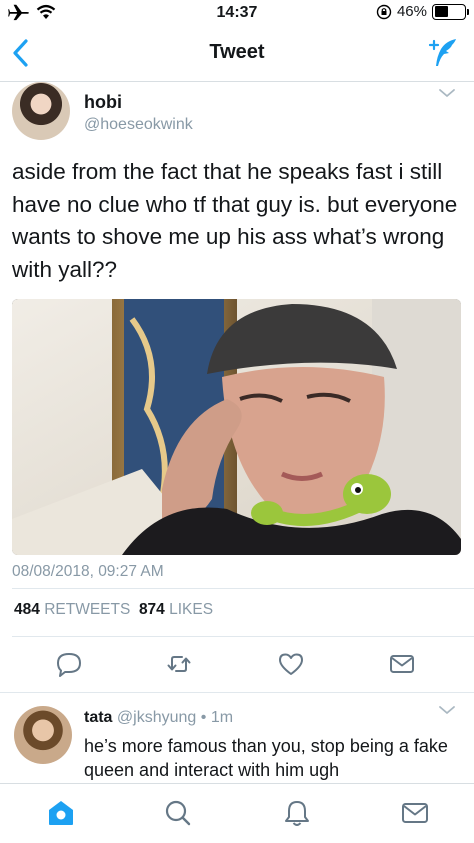 The height and width of the screenshot is (843, 474). I want to click on tab-search, so click(178, 813).